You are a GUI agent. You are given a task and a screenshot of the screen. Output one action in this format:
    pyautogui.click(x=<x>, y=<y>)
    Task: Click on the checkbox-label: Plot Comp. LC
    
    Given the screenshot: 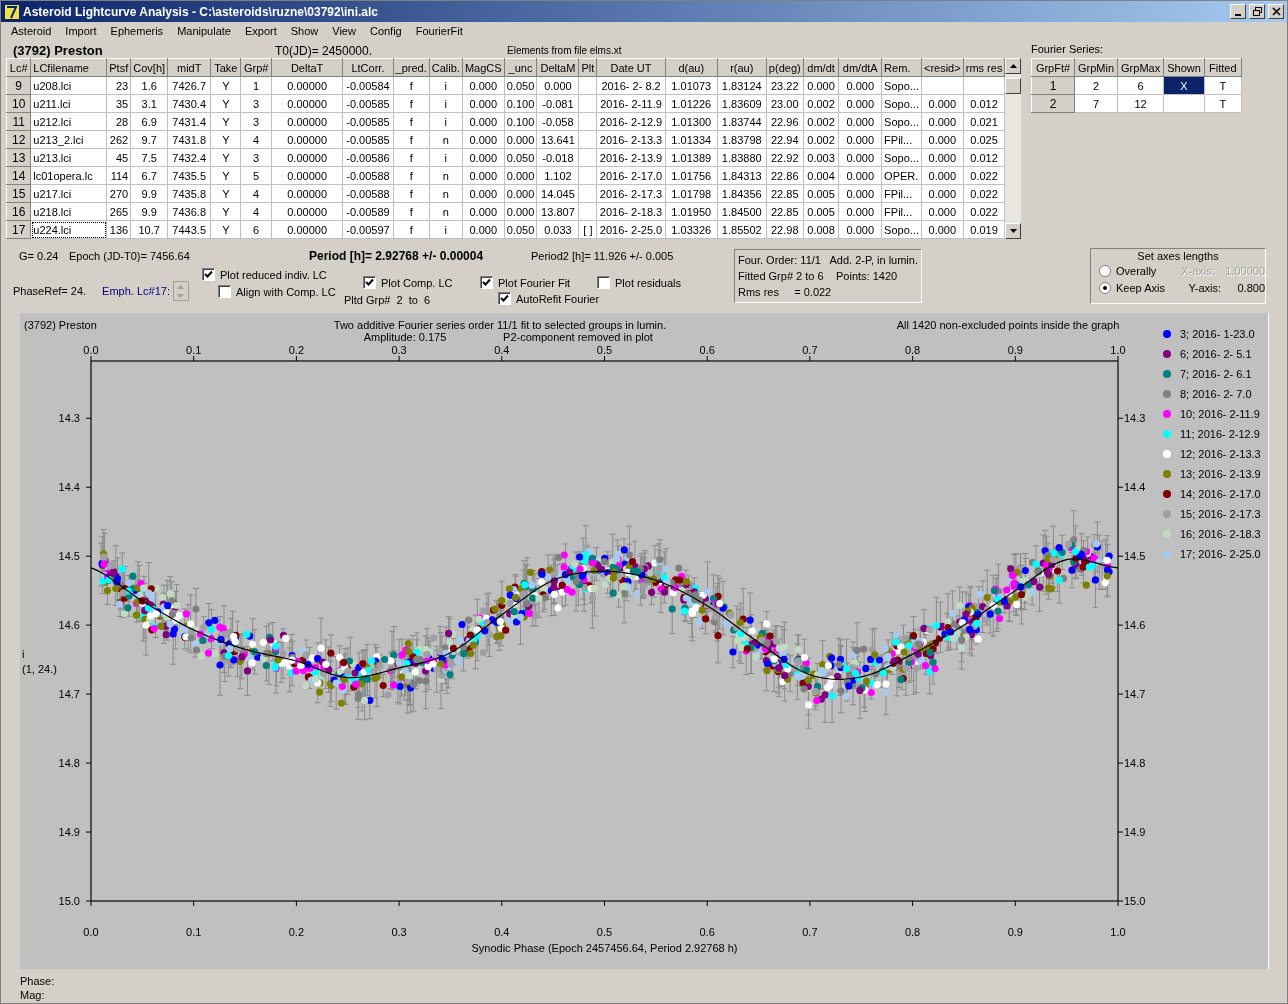 What is the action you would take?
    pyautogui.click(x=417, y=282)
    